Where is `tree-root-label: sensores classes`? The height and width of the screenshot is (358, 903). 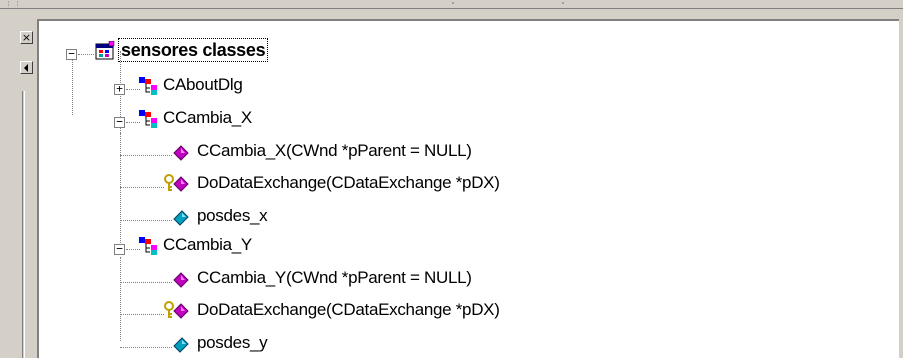
tree-root-label: sensores classes is located at coordinates (193, 50).